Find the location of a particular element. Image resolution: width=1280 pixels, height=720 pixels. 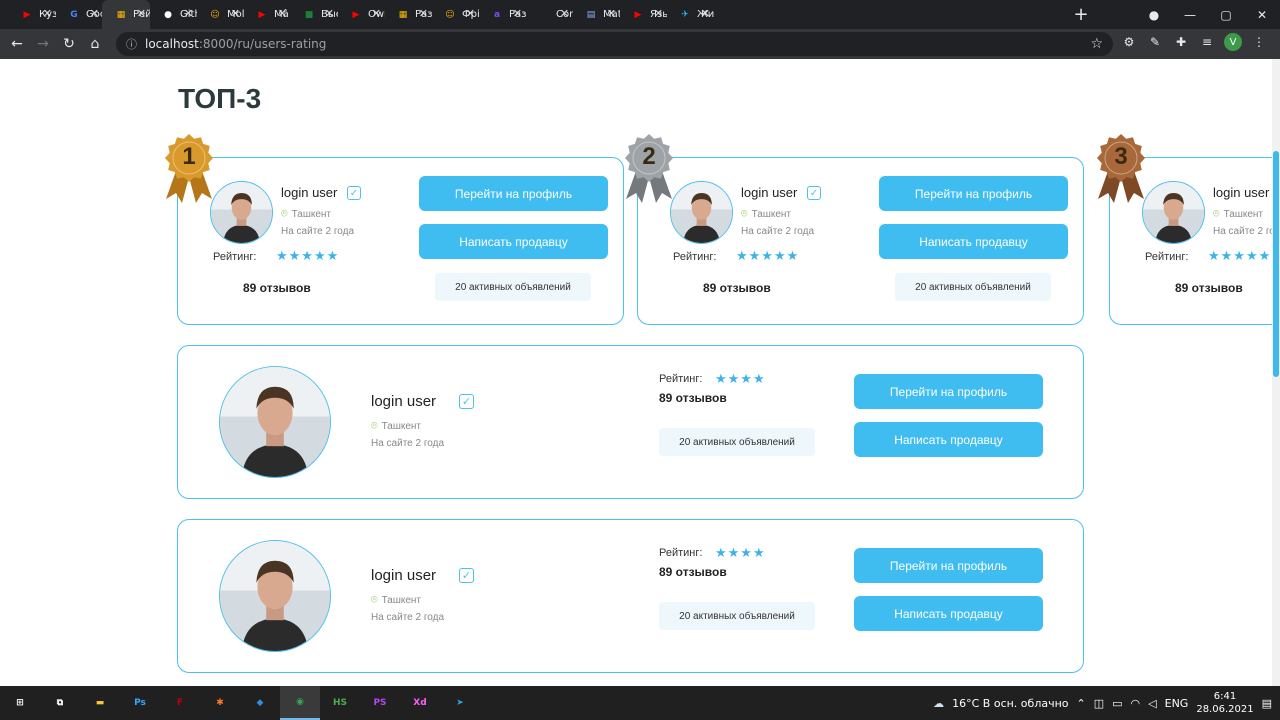

minimize-button: — is located at coordinates (1190, 15).